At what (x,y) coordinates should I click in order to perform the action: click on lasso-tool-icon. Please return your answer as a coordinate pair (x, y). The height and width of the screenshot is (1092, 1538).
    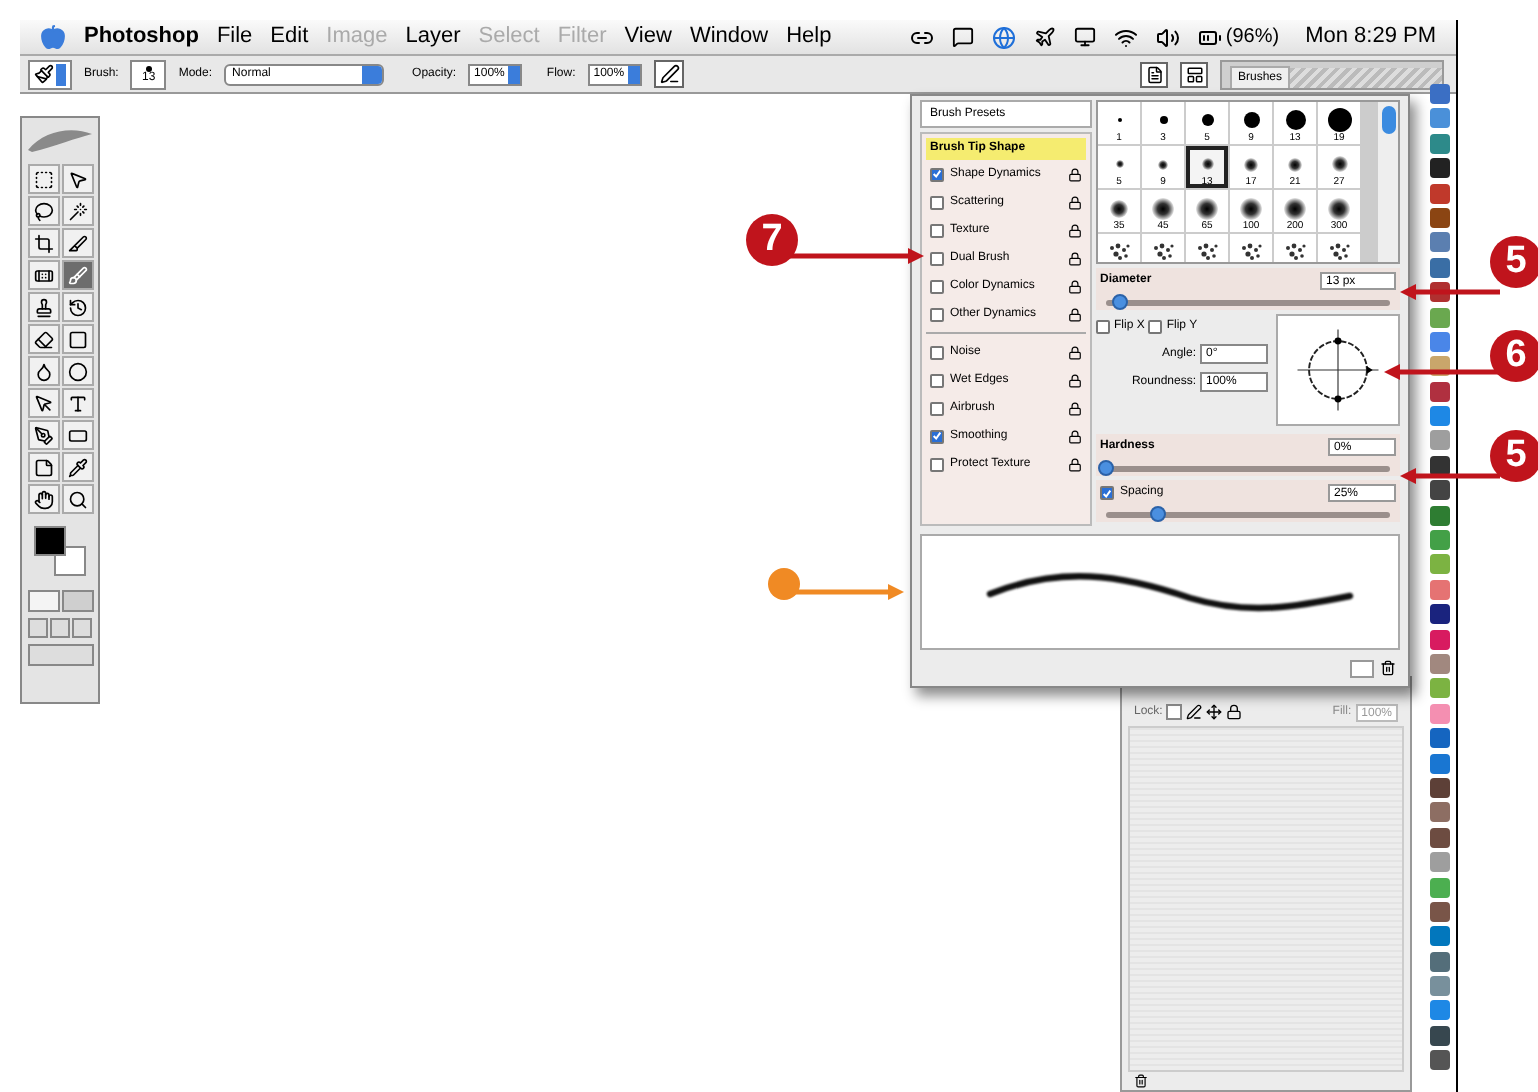
    Looking at the image, I should click on (43, 211).